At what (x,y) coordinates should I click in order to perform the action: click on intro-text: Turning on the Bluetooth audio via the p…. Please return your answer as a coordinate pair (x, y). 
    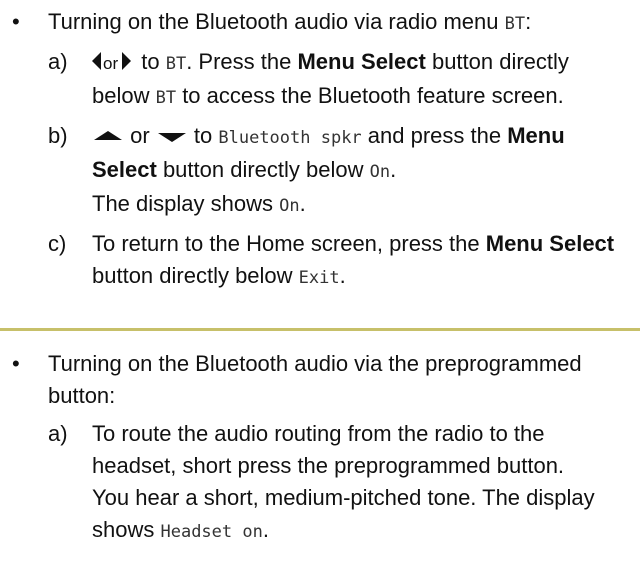
    Looking at the image, I should click on (315, 379).